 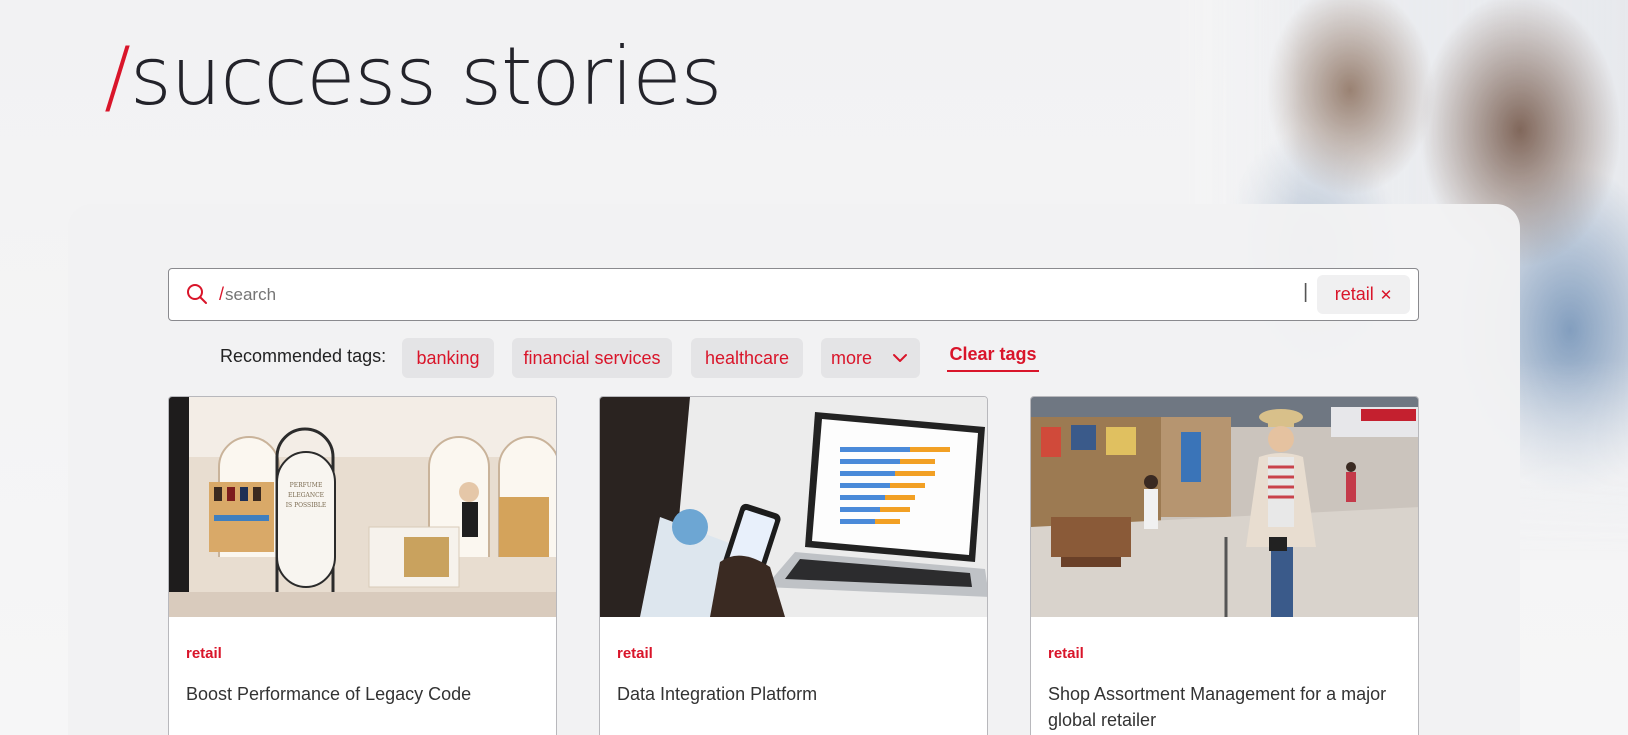 What do you see at coordinates (197, 294) in the screenshot?
I see `search-icon` at bounding box center [197, 294].